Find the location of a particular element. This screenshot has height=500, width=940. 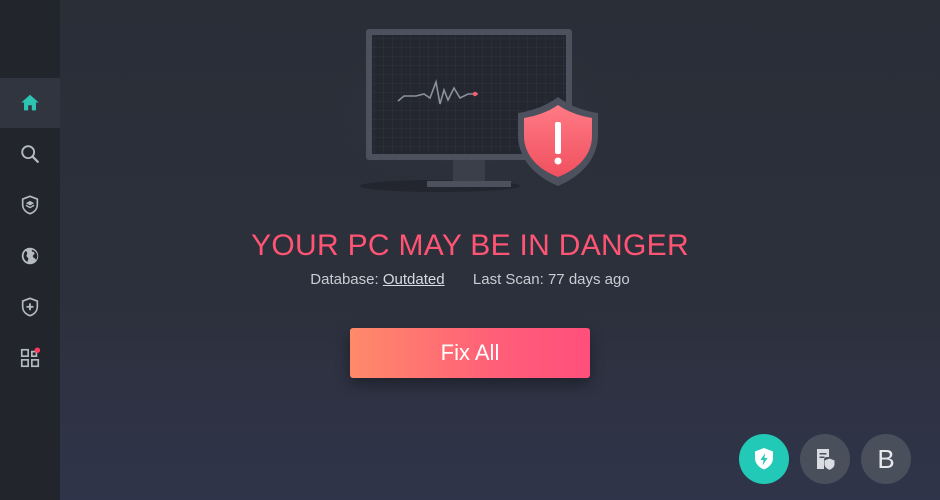

document-shield-icon is located at coordinates (826, 459).